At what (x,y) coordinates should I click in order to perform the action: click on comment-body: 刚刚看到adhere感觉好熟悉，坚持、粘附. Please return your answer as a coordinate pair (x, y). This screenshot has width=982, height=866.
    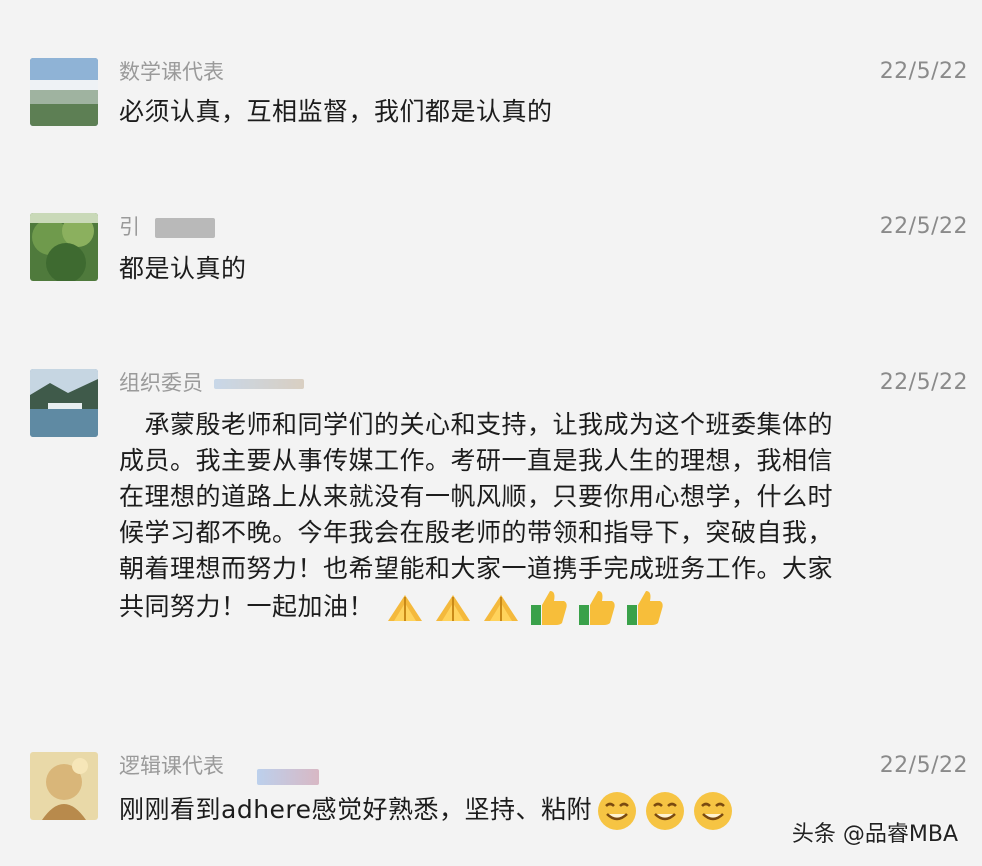
    Looking at the image, I should click on (356, 809).